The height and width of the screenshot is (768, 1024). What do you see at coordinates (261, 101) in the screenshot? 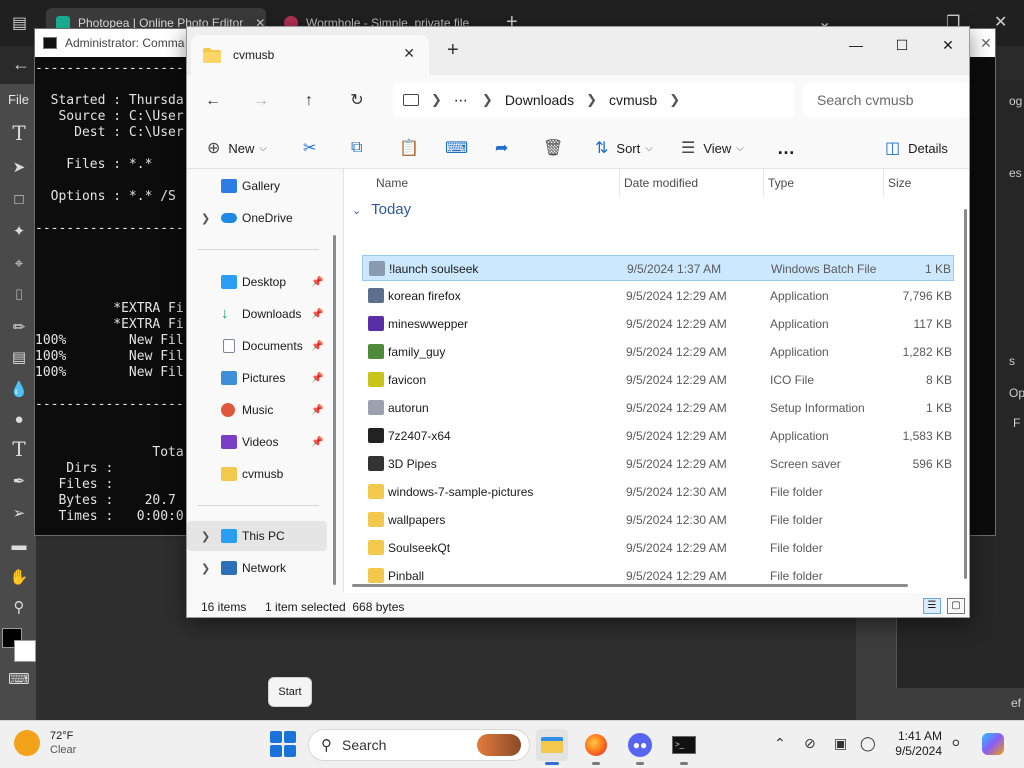
I see `forward-icon: →` at bounding box center [261, 101].